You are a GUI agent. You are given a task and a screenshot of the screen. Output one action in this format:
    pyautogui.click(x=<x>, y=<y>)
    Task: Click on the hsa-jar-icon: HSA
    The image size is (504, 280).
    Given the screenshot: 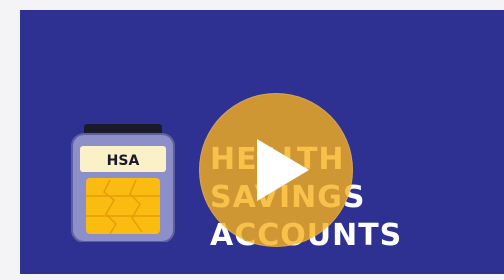 What is the action you would take?
    pyautogui.click(x=123, y=183)
    